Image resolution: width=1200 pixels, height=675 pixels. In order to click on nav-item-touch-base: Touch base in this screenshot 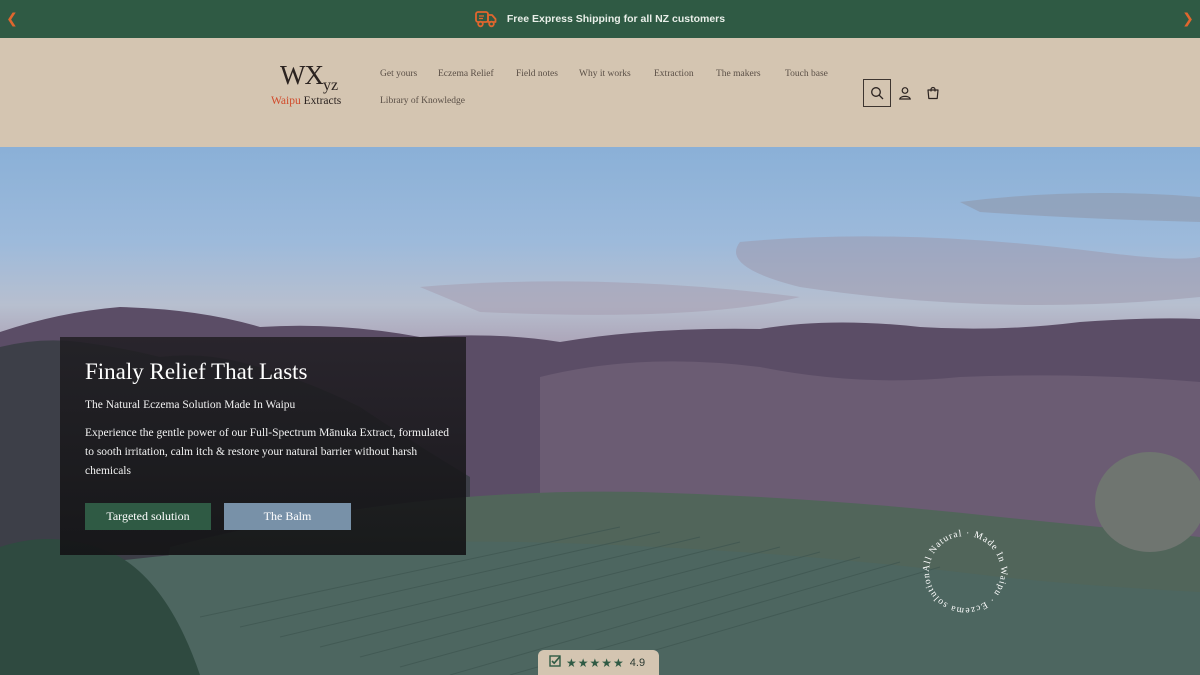, I will do `click(806, 74)`.